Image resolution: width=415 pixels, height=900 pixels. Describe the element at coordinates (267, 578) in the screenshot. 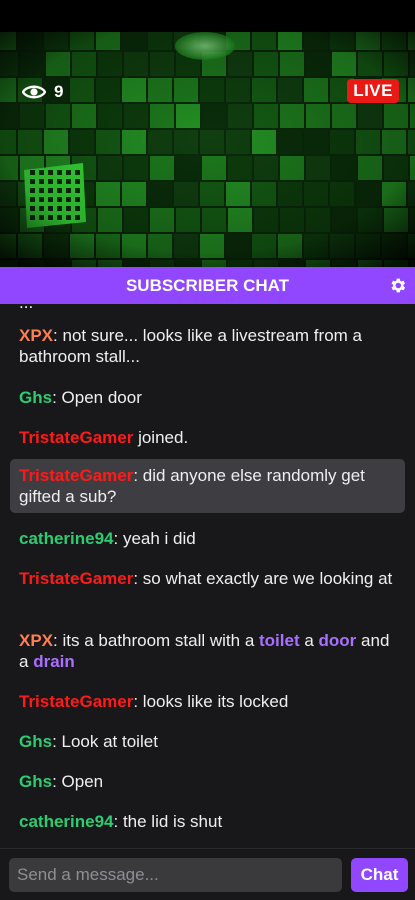

I see `chat-text: so what exactly are we looking at` at that location.